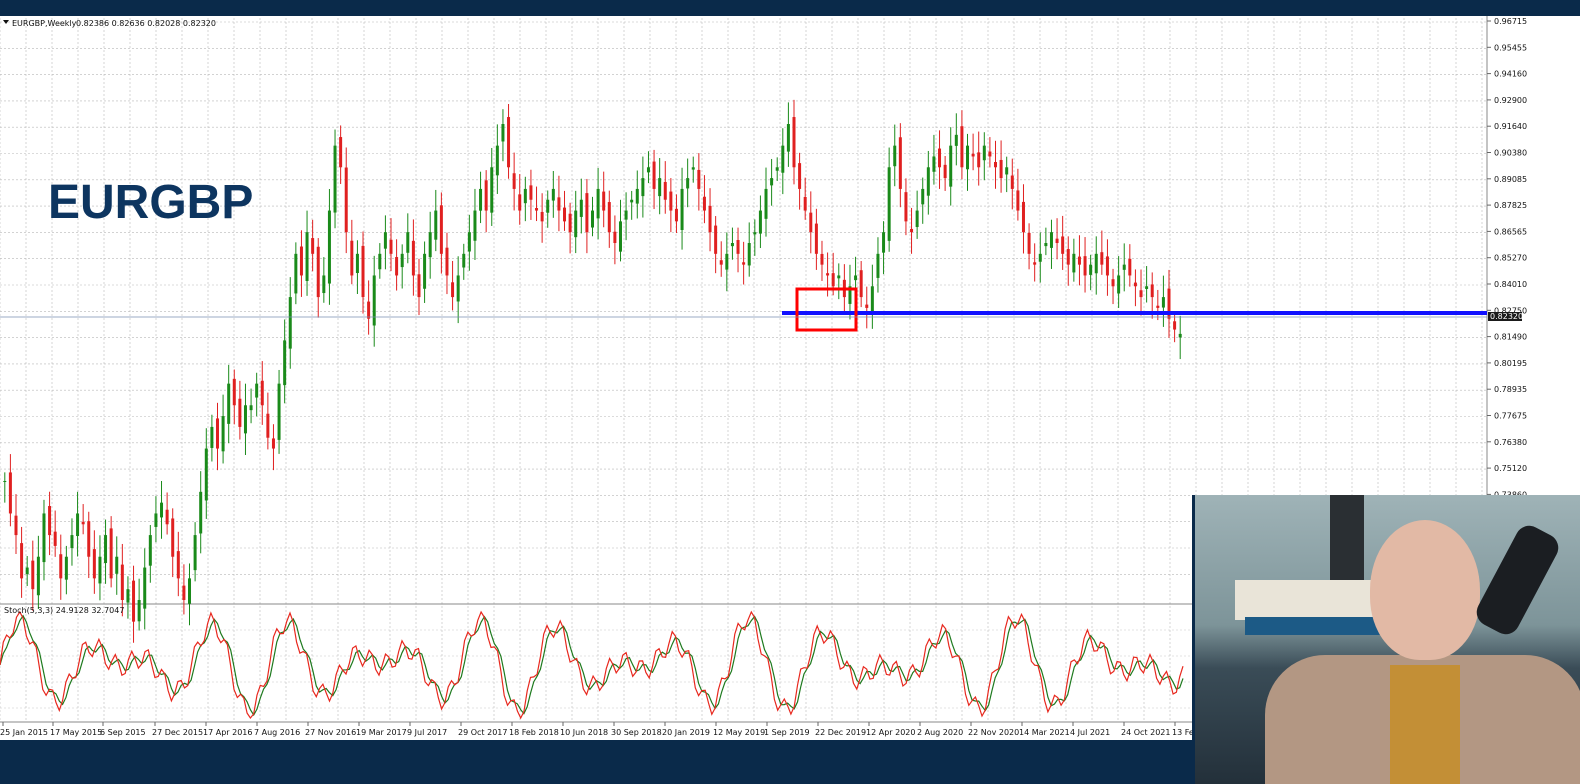 The image size is (1580, 784). What do you see at coordinates (584, 732) in the screenshot?
I see `time-tick-label: 10 Jun 2018` at bounding box center [584, 732].